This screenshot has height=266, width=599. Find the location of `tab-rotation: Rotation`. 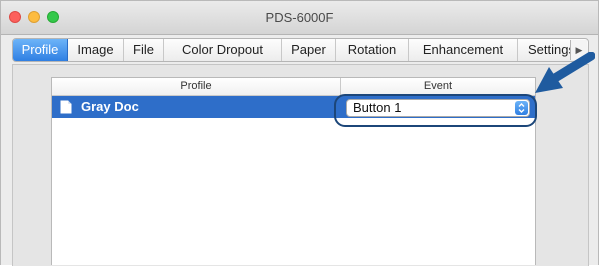

tab-rotation: Rotation is located at coordinates (372, 50).